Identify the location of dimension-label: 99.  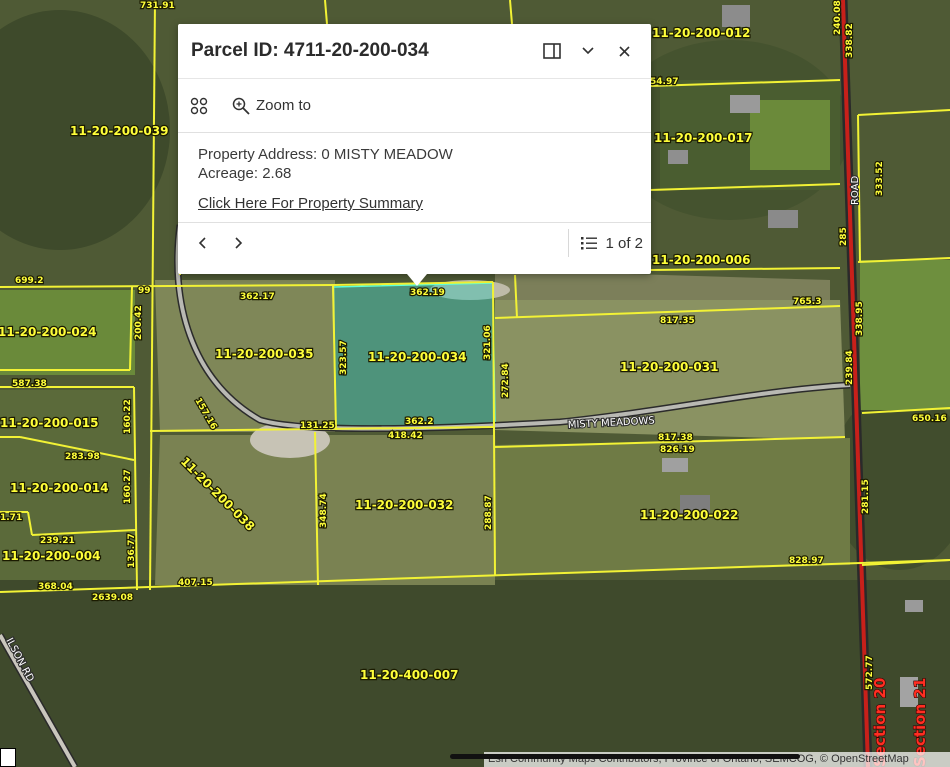
(144, 291).